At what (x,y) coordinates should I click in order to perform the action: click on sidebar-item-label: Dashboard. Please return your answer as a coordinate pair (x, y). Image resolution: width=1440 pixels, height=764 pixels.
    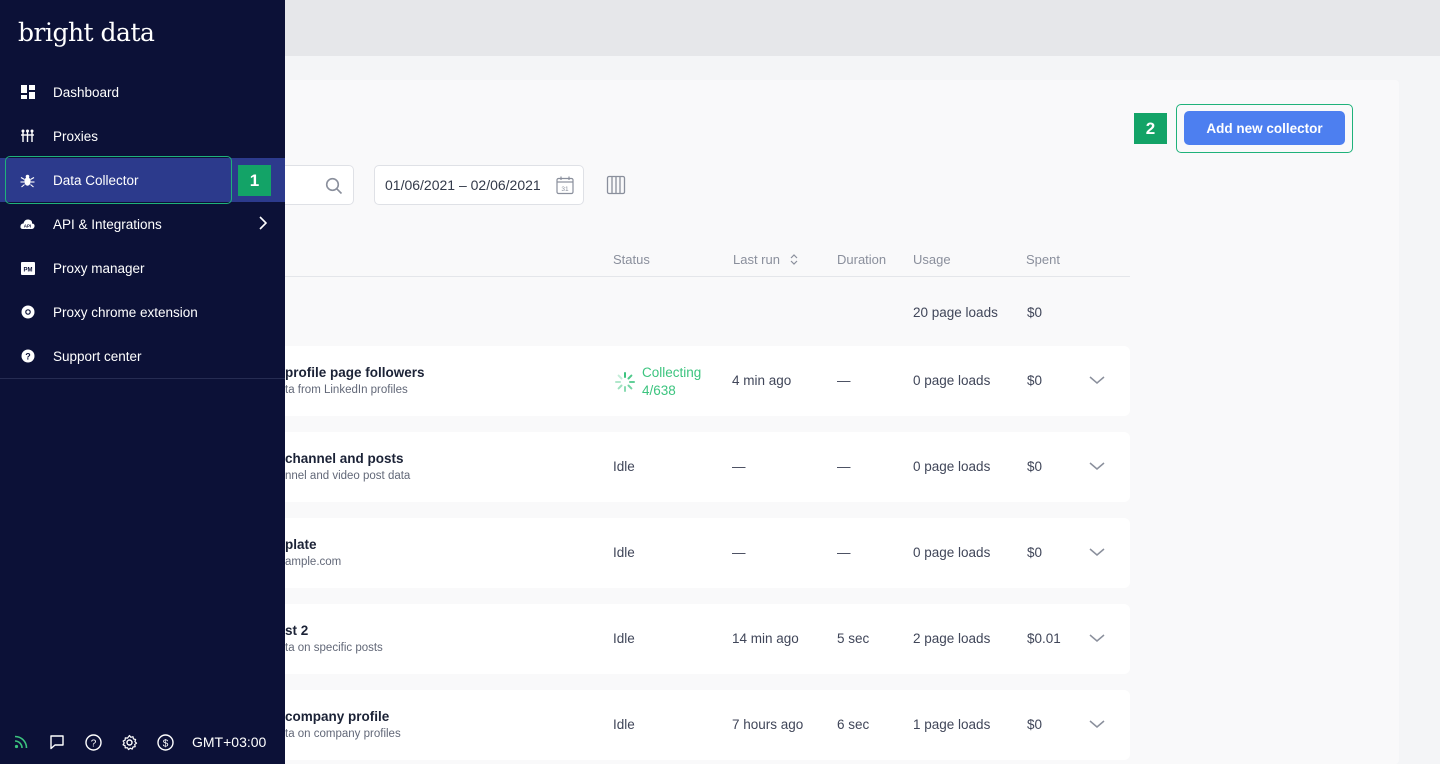
    Looking at the image, I should click on (86, 92).